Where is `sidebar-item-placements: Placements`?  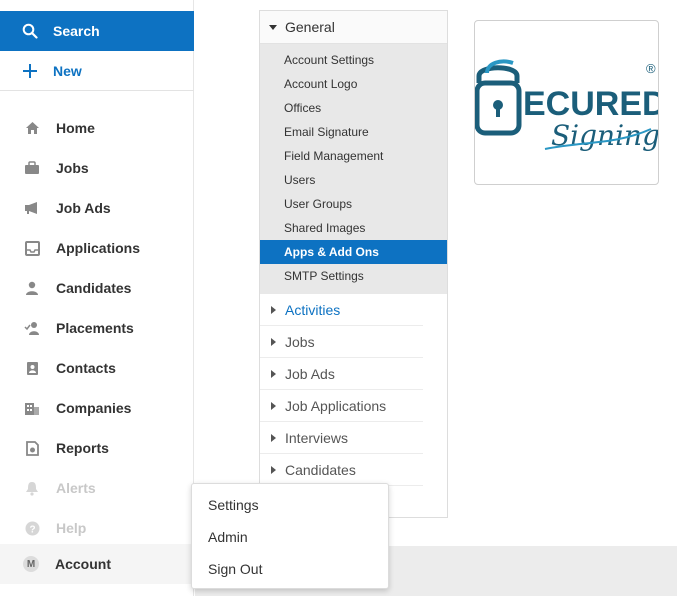
sidebar-item-placements: Placements is located at coordinates (97, 328).